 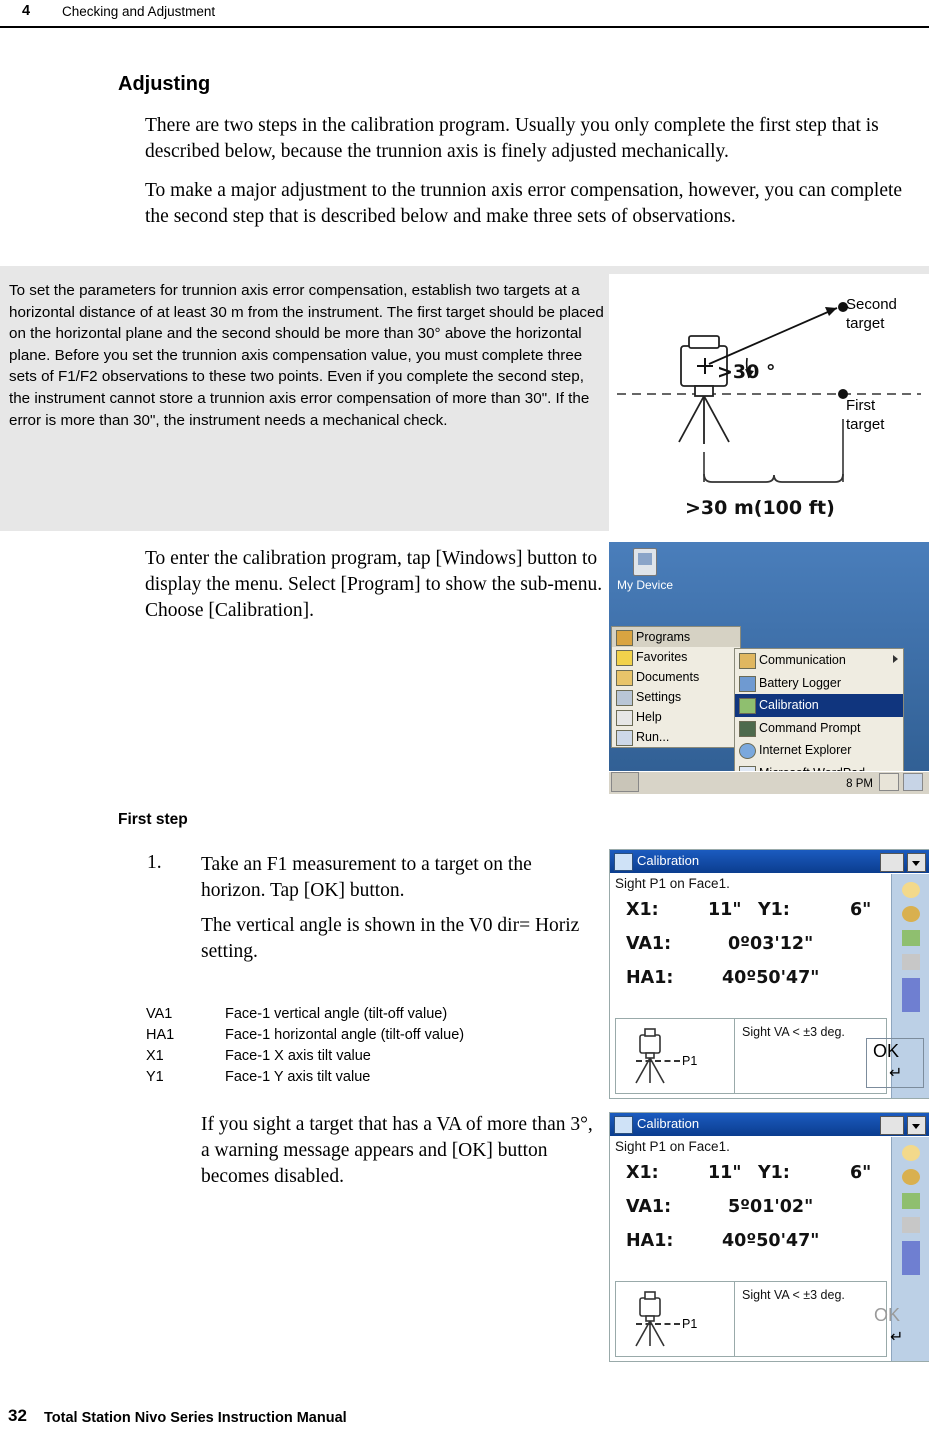 I want to click on va1-value-2: 5º01'02", so click(x=771, y=1207).